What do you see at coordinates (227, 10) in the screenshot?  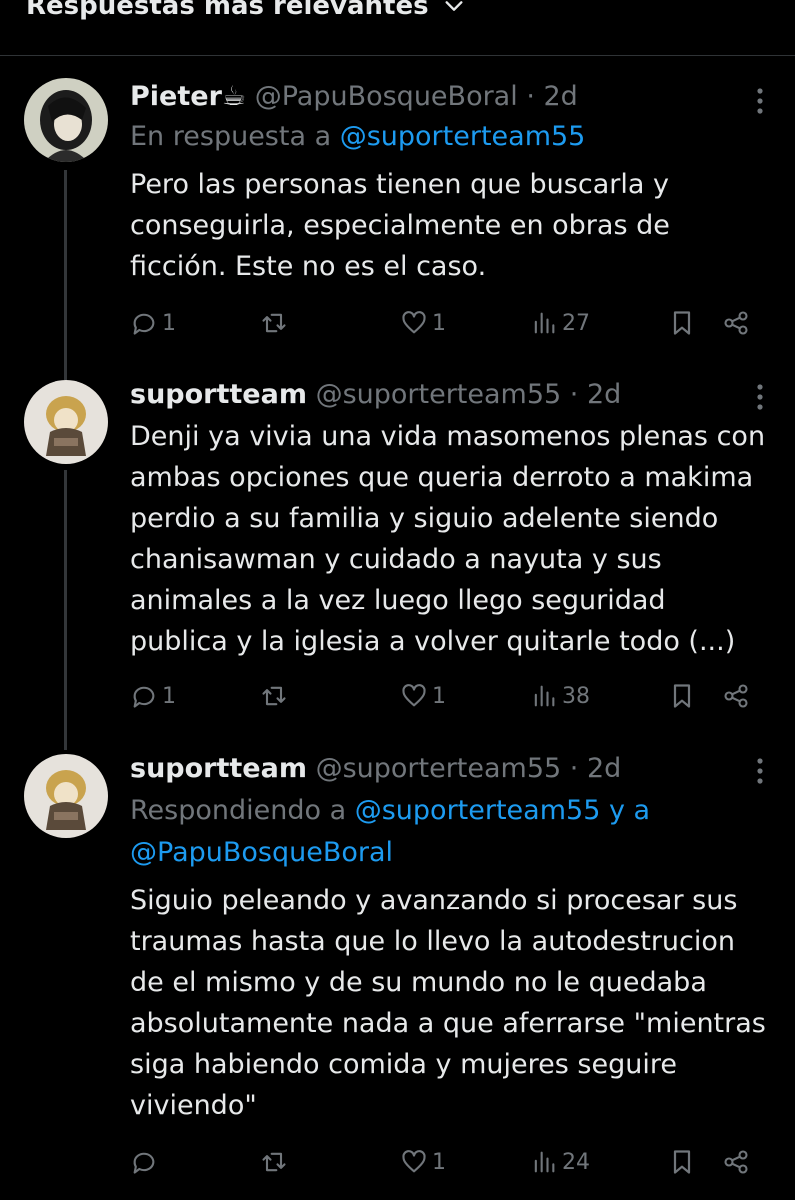 I see `sort-label: Respuestas más relevantes` at bounding box center [227, 10].